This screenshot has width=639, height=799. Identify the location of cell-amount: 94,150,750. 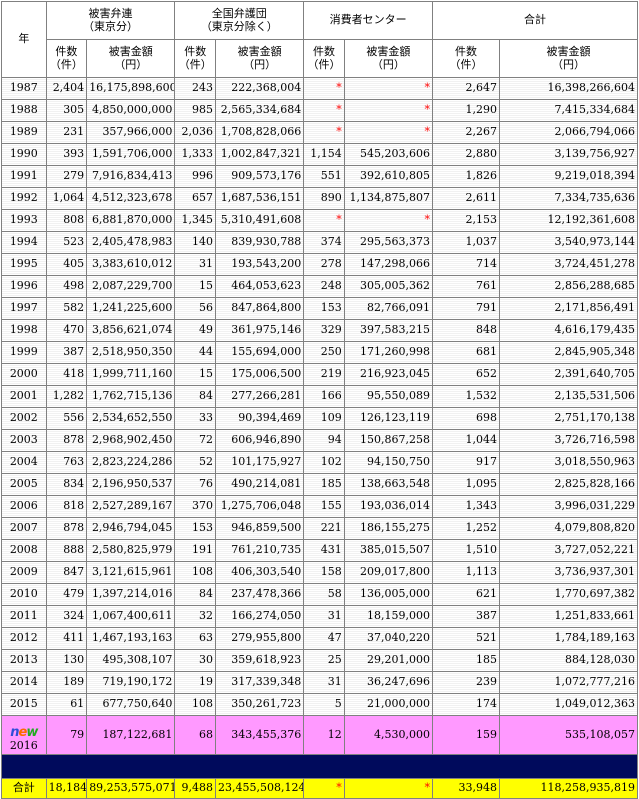
(389, 463).